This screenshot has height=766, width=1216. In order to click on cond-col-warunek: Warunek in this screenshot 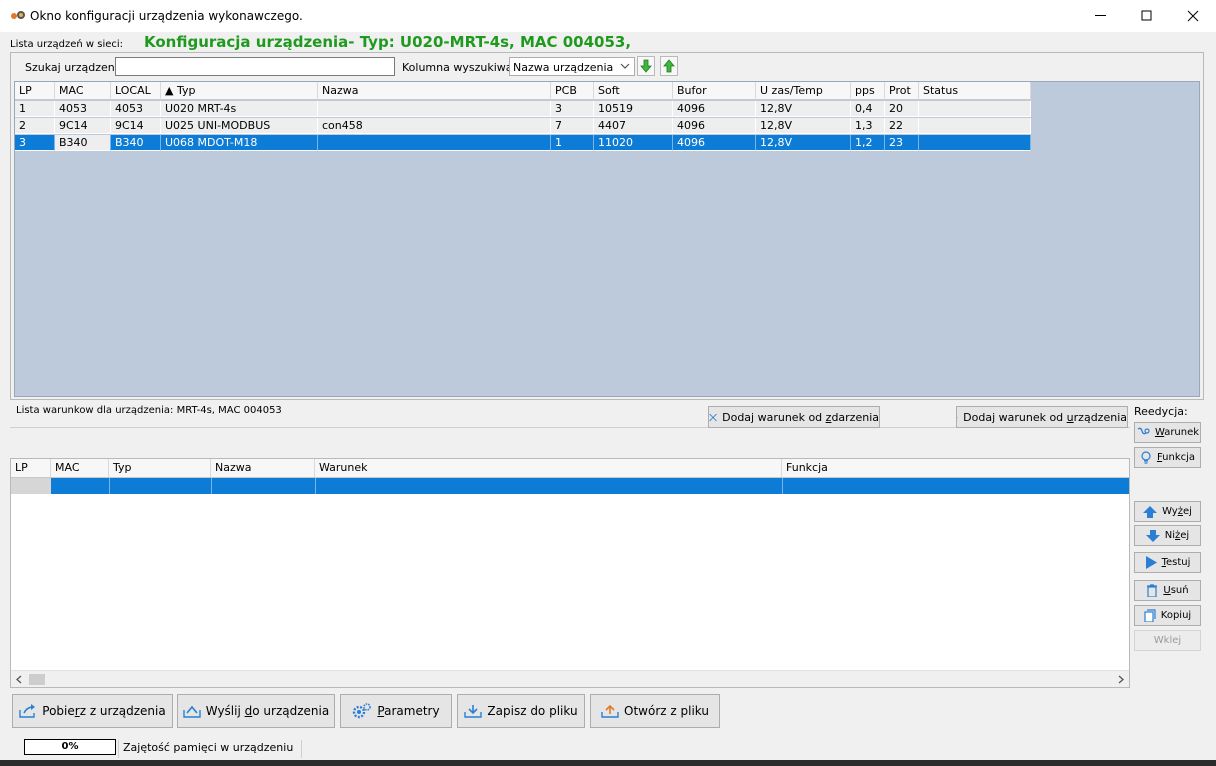, I will do `click(548, 468)`.